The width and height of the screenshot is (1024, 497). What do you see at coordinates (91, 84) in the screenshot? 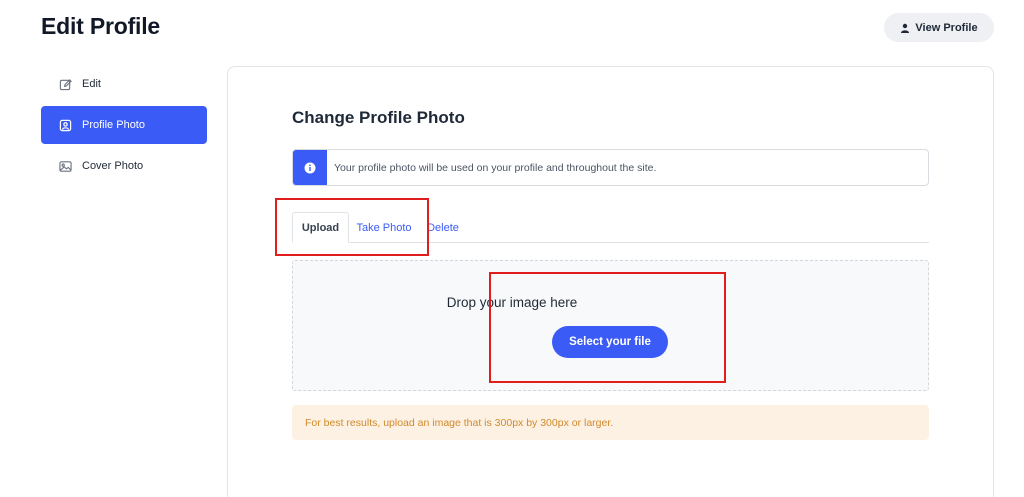
I see `sidebar-item-label: Edit` at bounding box center [91, 84].